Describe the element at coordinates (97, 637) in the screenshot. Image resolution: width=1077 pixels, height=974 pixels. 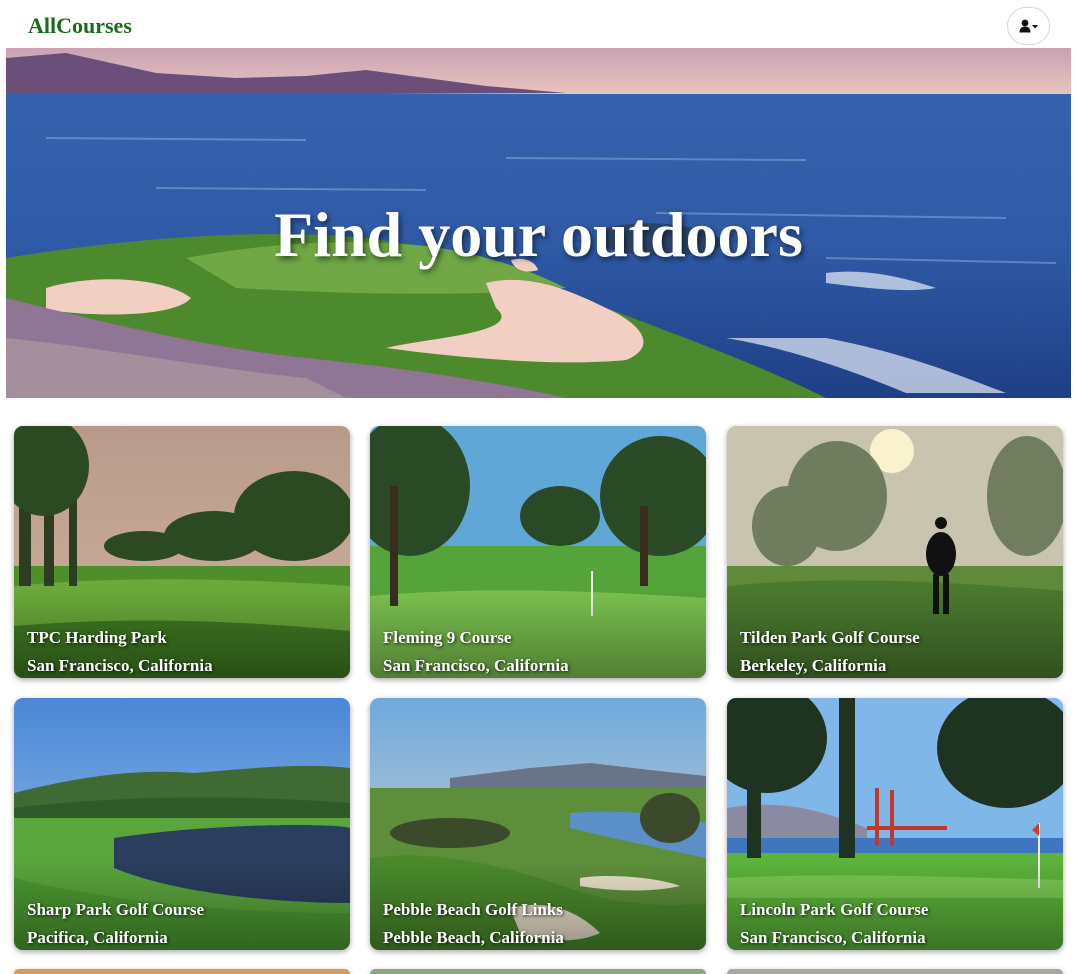
I see `course-name: TPC Harding Park` at that location.